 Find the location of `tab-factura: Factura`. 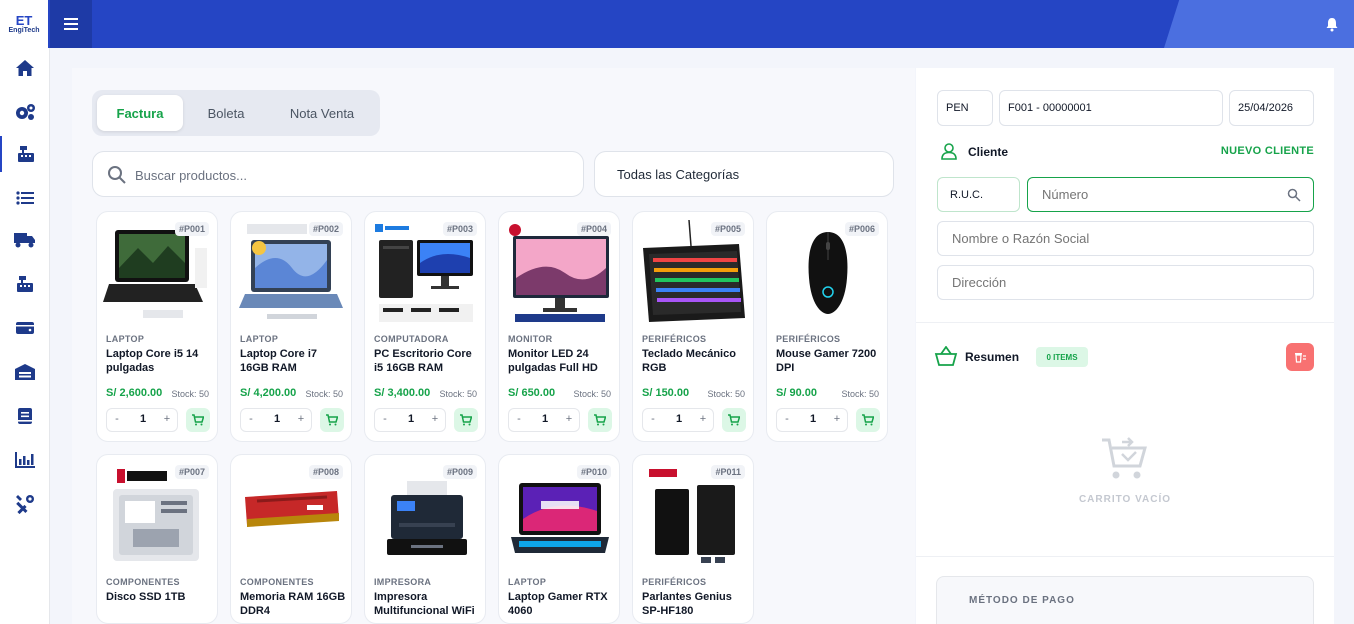

tab-factura: Factura is located at coordinates (140, 113).